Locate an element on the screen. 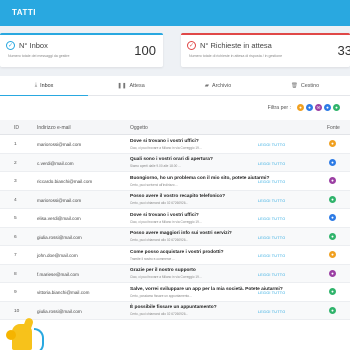  row-email: c.verdi@mail.com is located at coordinates (55, 163).